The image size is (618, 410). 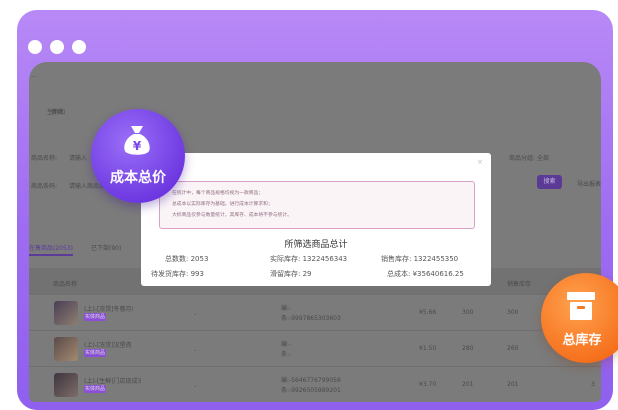 What do you see at coordinates (65, 284) in the screenshot?
I see `col-name-header: 商品名称` at bounding box center [65, 284].